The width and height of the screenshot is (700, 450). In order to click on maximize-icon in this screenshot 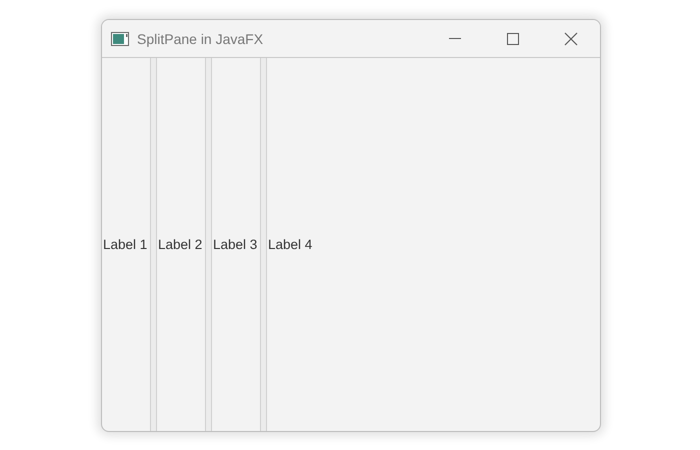, I will do `click(513, 38)`.